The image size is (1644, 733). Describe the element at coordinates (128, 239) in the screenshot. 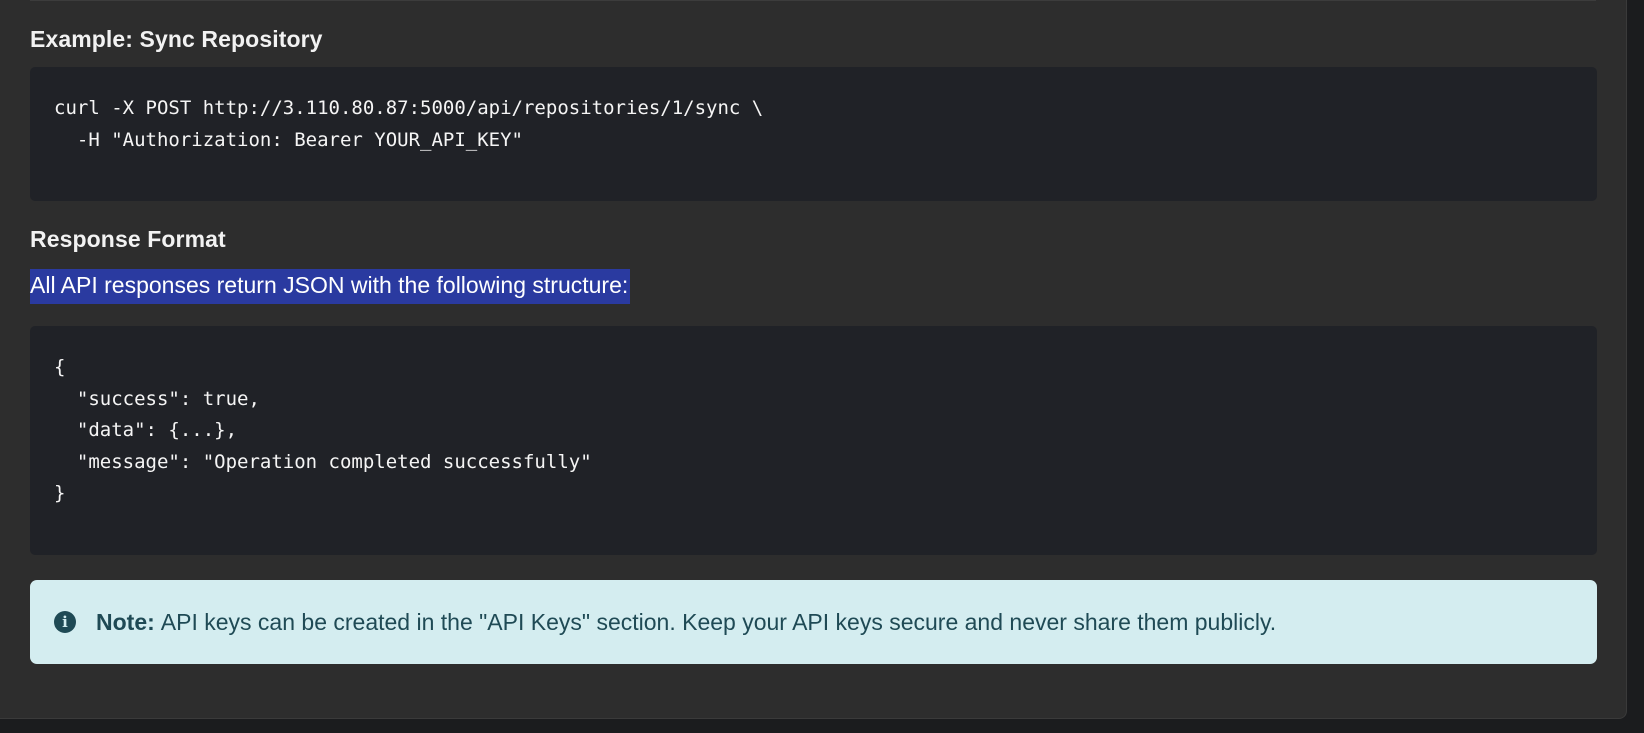

I see `response-format-heading: Response Format` at that location.